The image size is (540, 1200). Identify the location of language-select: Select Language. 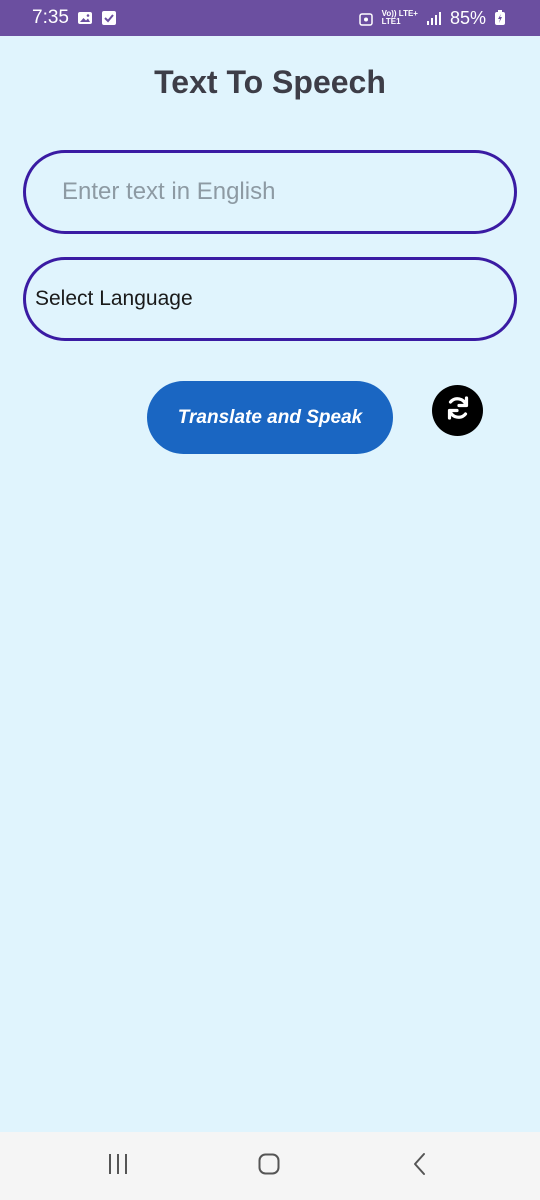
(270, 299).